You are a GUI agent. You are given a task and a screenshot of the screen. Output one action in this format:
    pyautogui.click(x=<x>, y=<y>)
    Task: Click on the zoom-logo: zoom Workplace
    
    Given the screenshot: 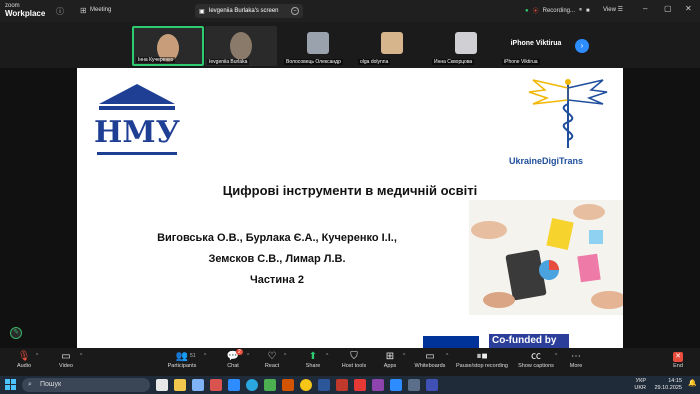 What is the action you would take?
    pyautogui.click(x=25, y=10)
    